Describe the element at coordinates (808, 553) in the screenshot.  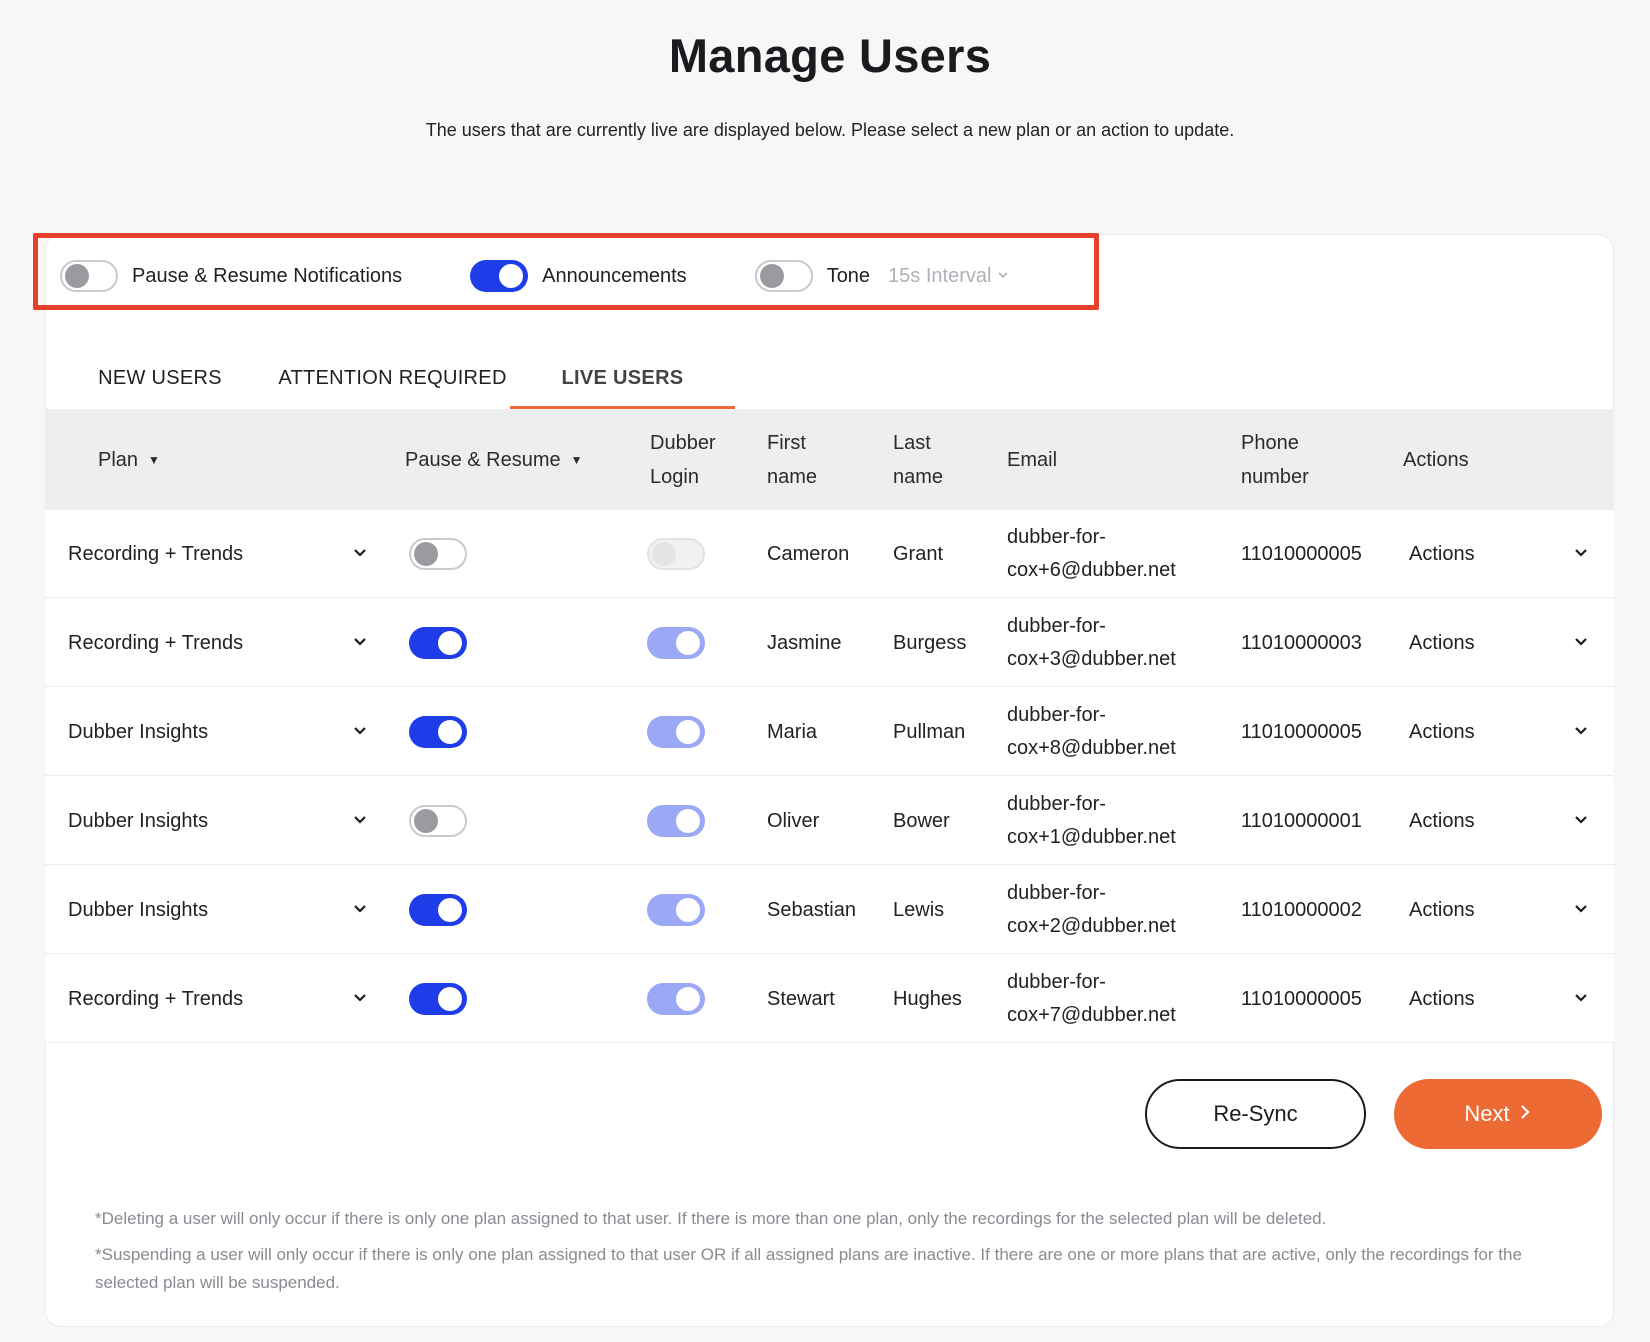
I see `first-name-cell: Cameron` at that location.